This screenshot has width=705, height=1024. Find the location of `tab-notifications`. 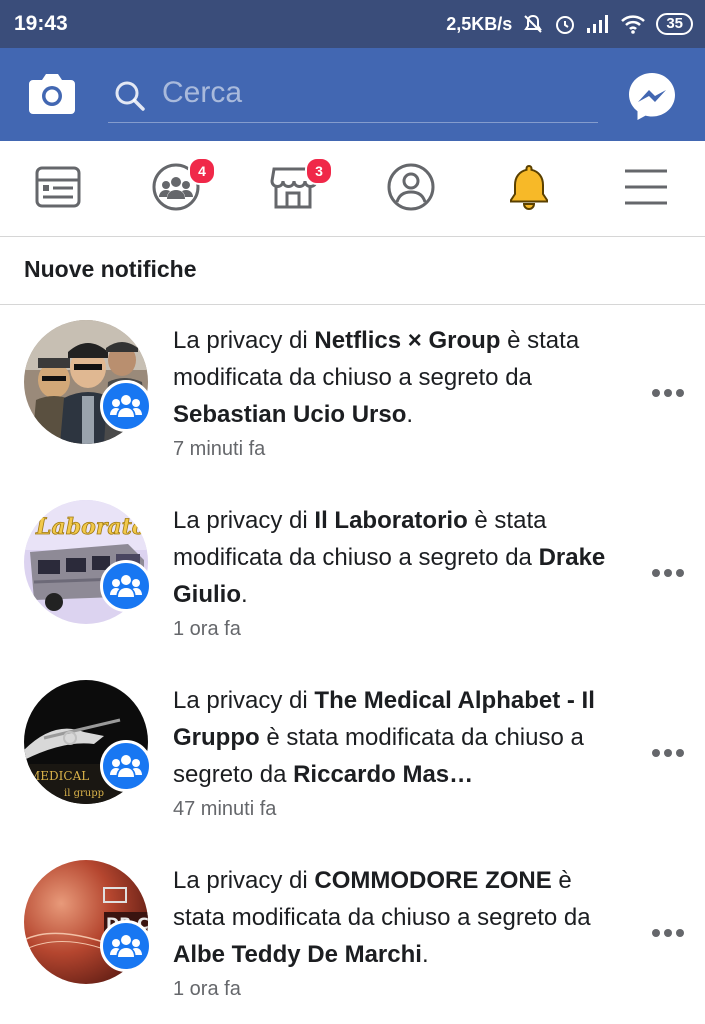

tab-notifications is located at coordinates (529, 187).